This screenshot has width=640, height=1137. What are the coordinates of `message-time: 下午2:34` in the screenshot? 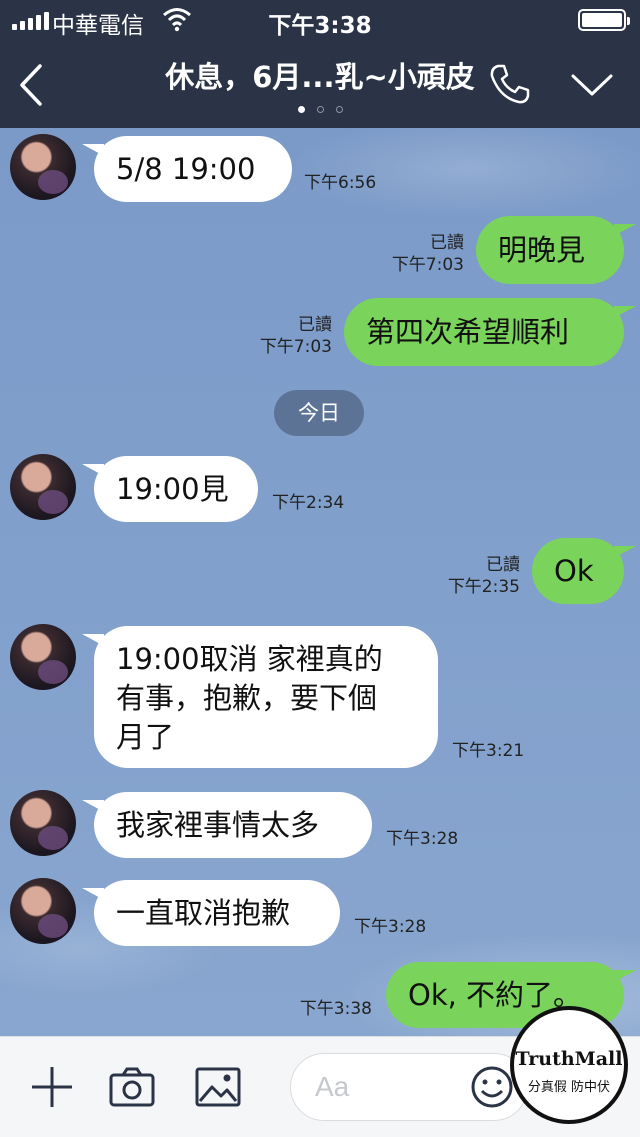 It's located at (308, 503).